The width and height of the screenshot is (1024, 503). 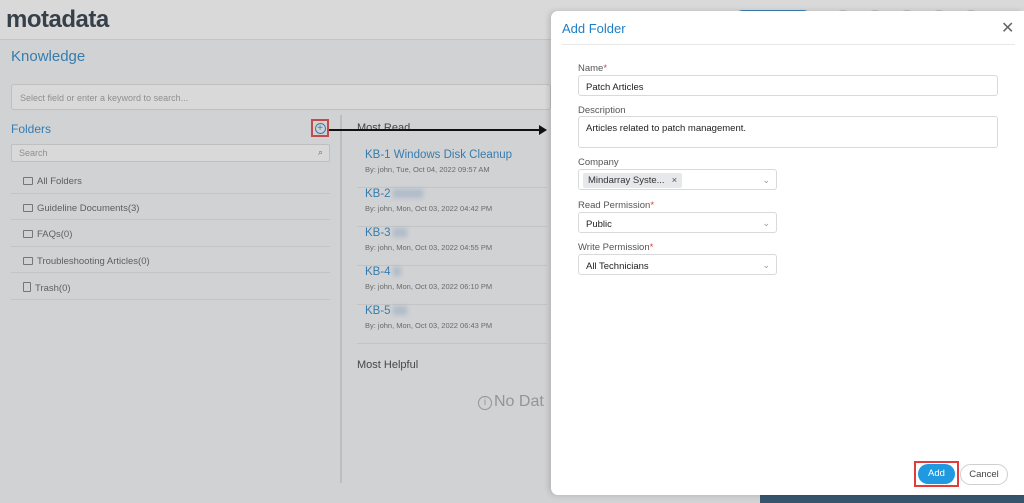 What do you see at coordinates (633, 180) in the screenshot?
I see `company-tag: Mindarray Syste... ×` at bounding box center [633, 180].